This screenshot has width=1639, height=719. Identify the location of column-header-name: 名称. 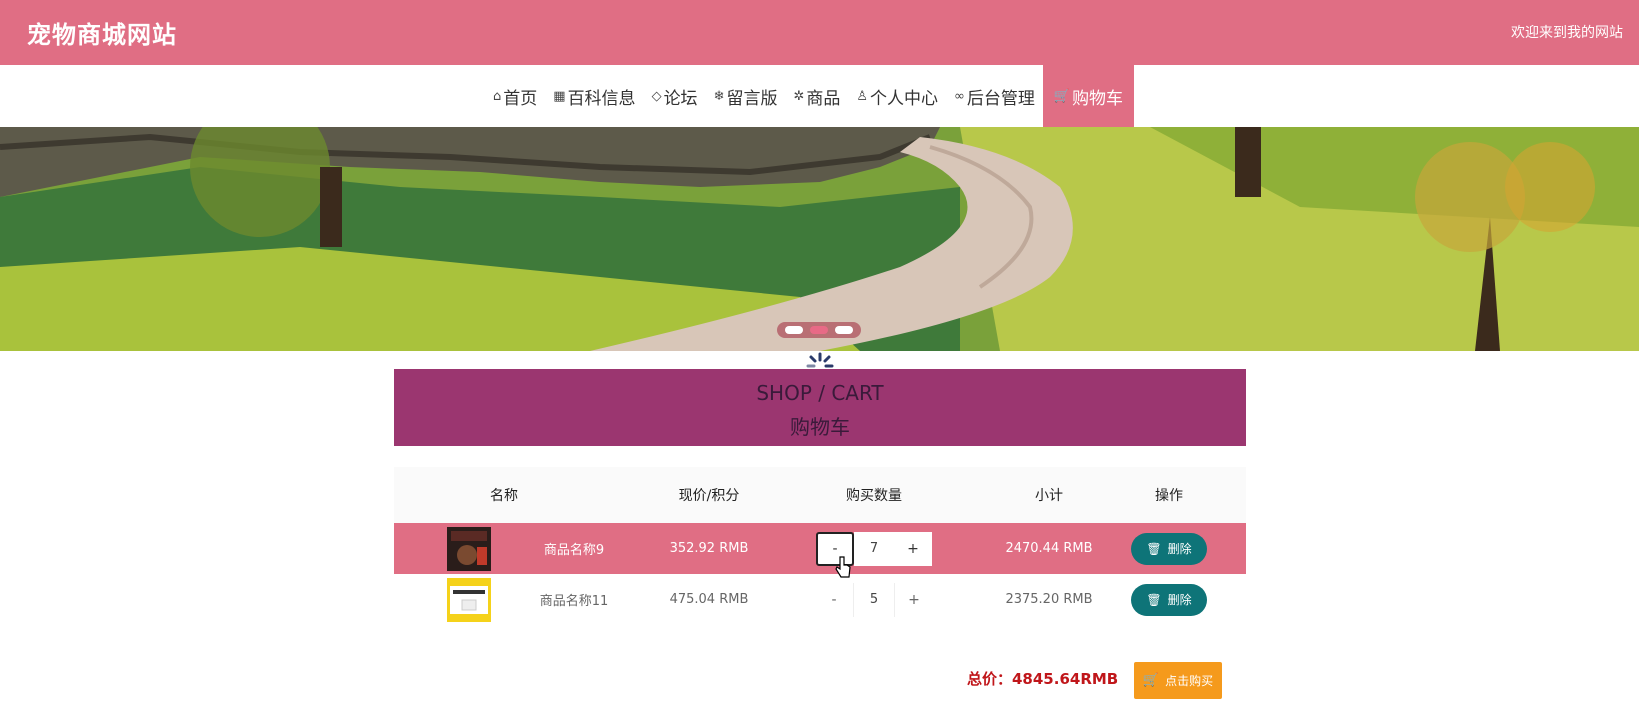
(504, 496).